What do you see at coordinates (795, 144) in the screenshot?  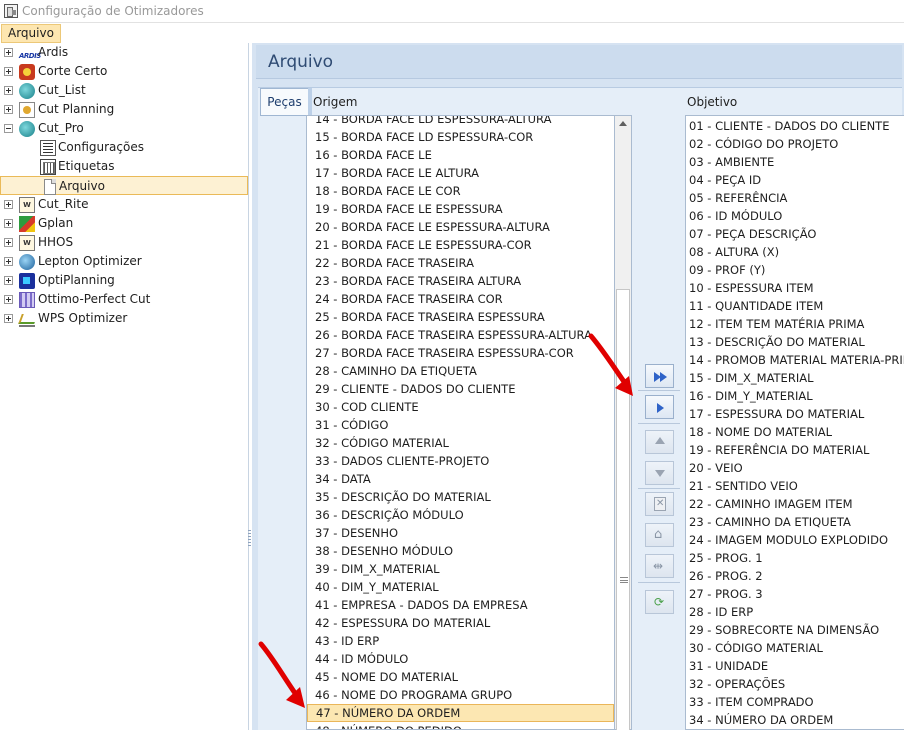 I see `target-list-item: 02 - CÓDIGO DO PROJETO` at bounding box center [795, 144].